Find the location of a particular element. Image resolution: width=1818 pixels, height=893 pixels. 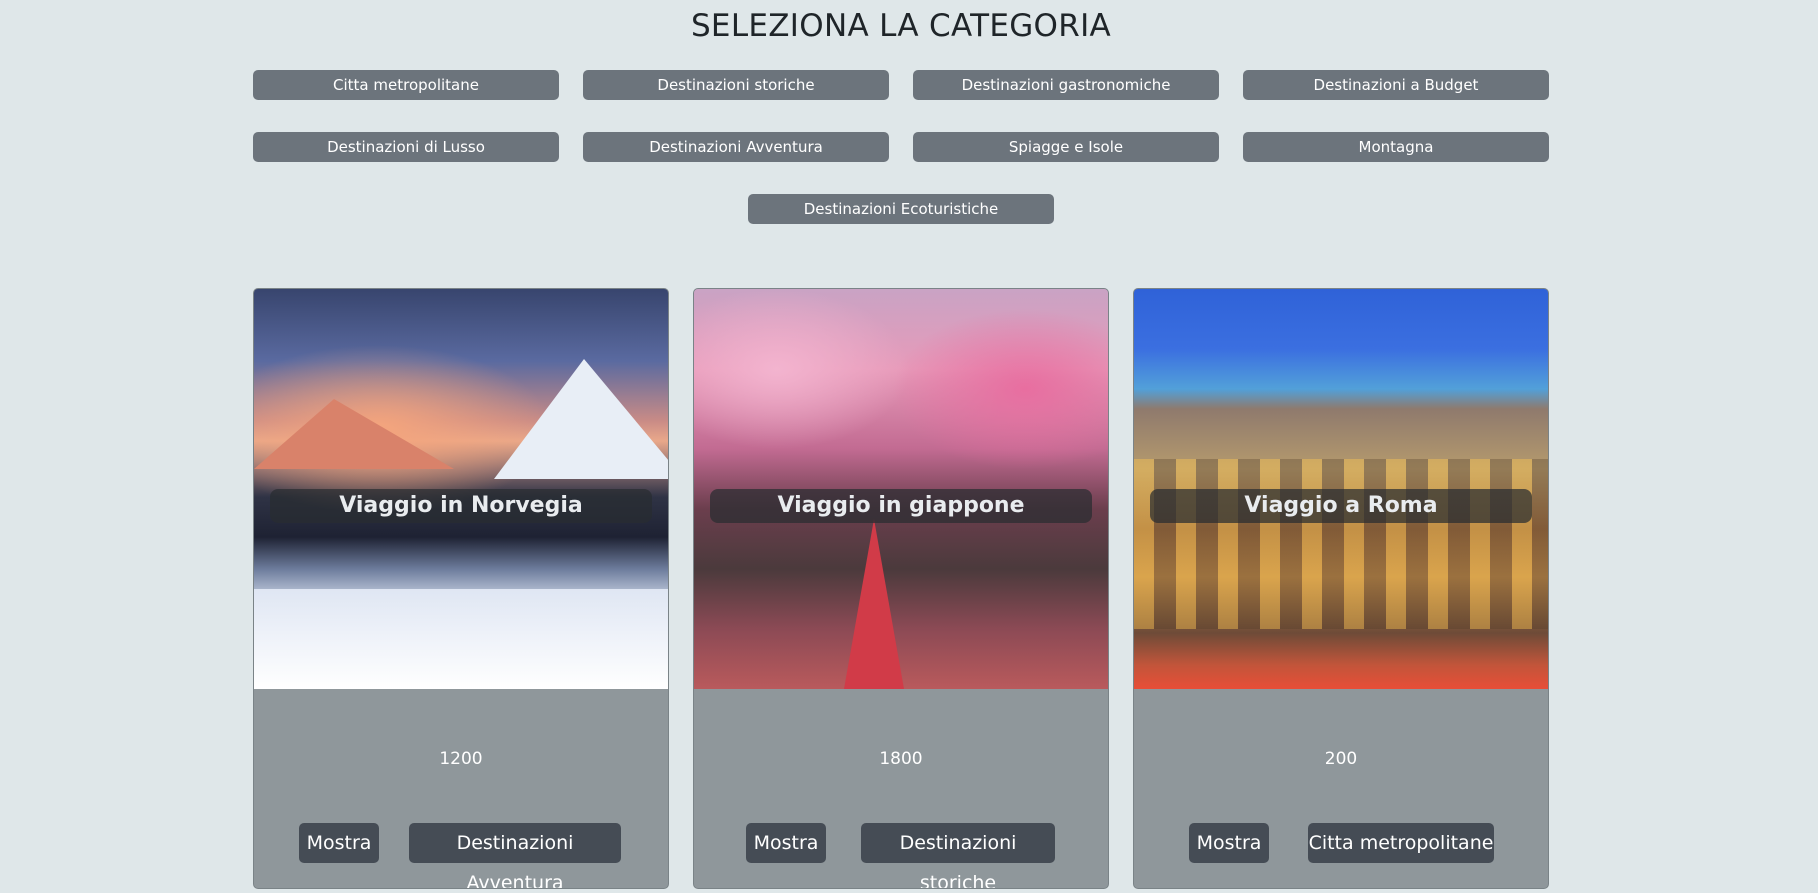

category-button-destinazioni-gastronomiche: Destinazioni gastronomiche is located at coordinates (1066, 85).